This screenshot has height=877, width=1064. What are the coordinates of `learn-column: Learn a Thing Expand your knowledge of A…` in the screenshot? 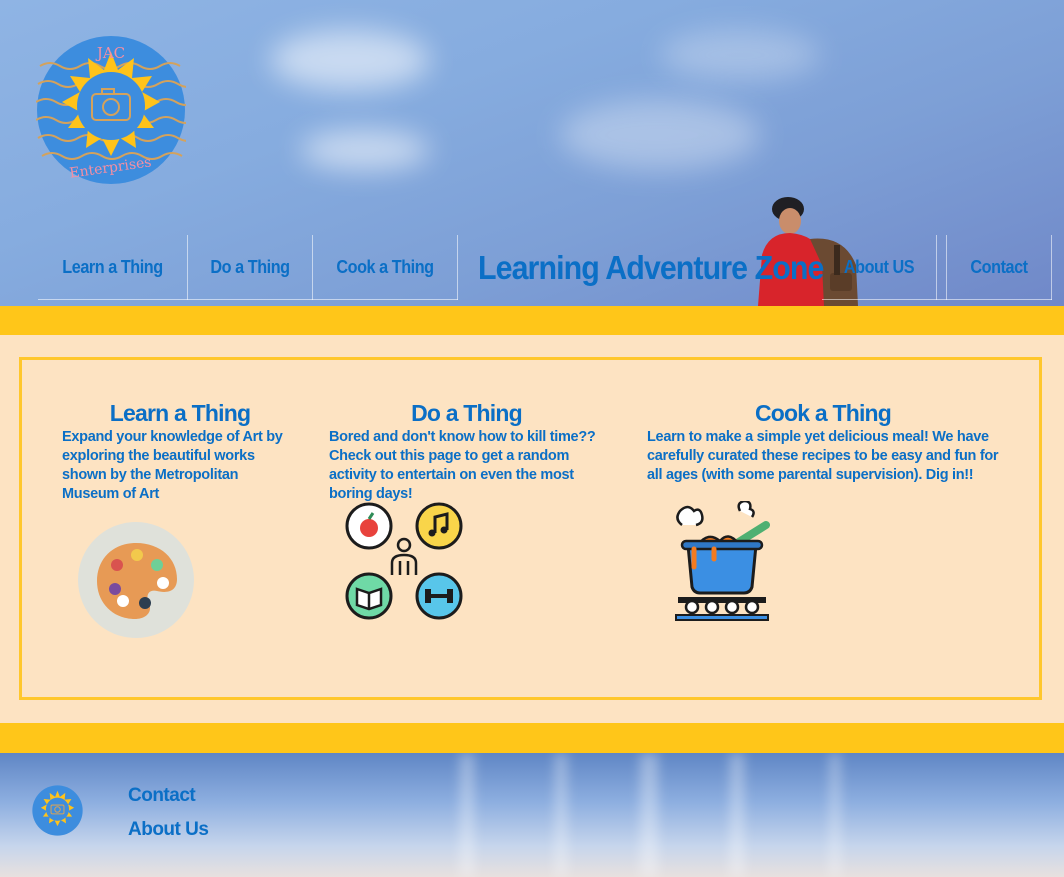 It's located at (180, 451).